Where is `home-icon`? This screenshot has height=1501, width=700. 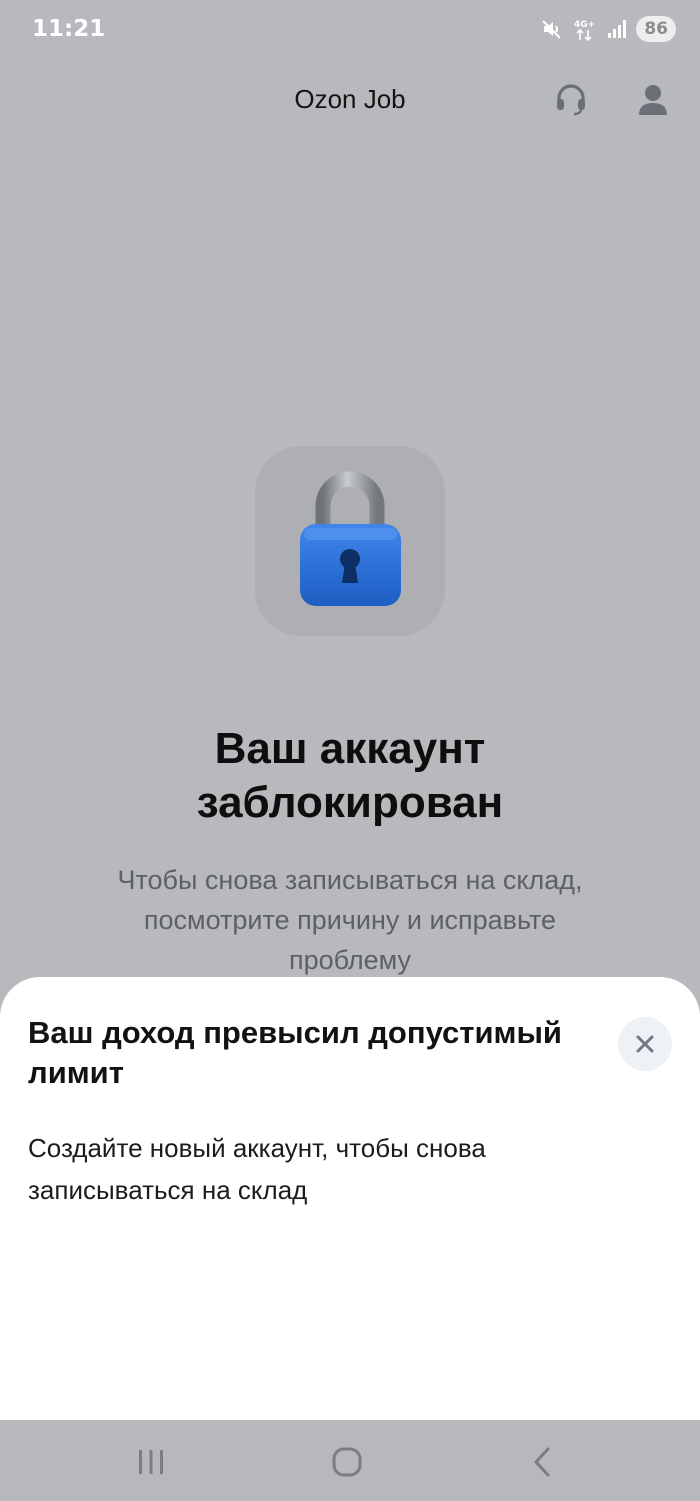 home-icon is located at coordinates (347, 1462).